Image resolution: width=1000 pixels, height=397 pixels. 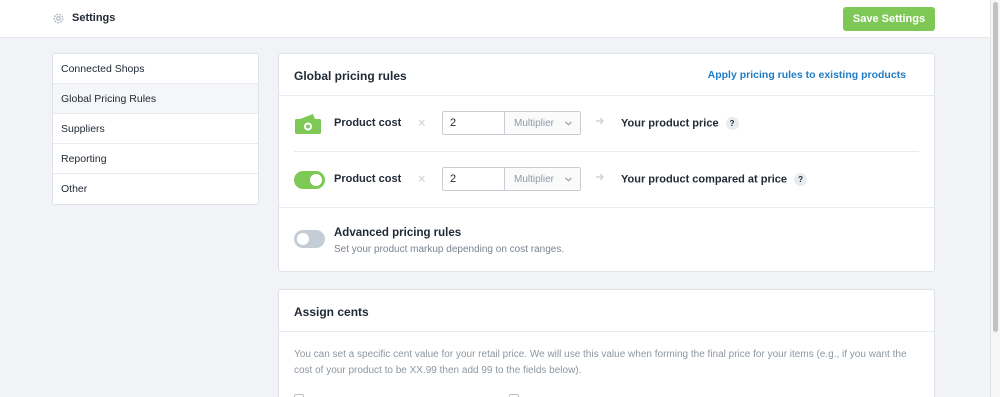 I want to click on compare-mode-select: Multiplier, so click(x=542, y=179).